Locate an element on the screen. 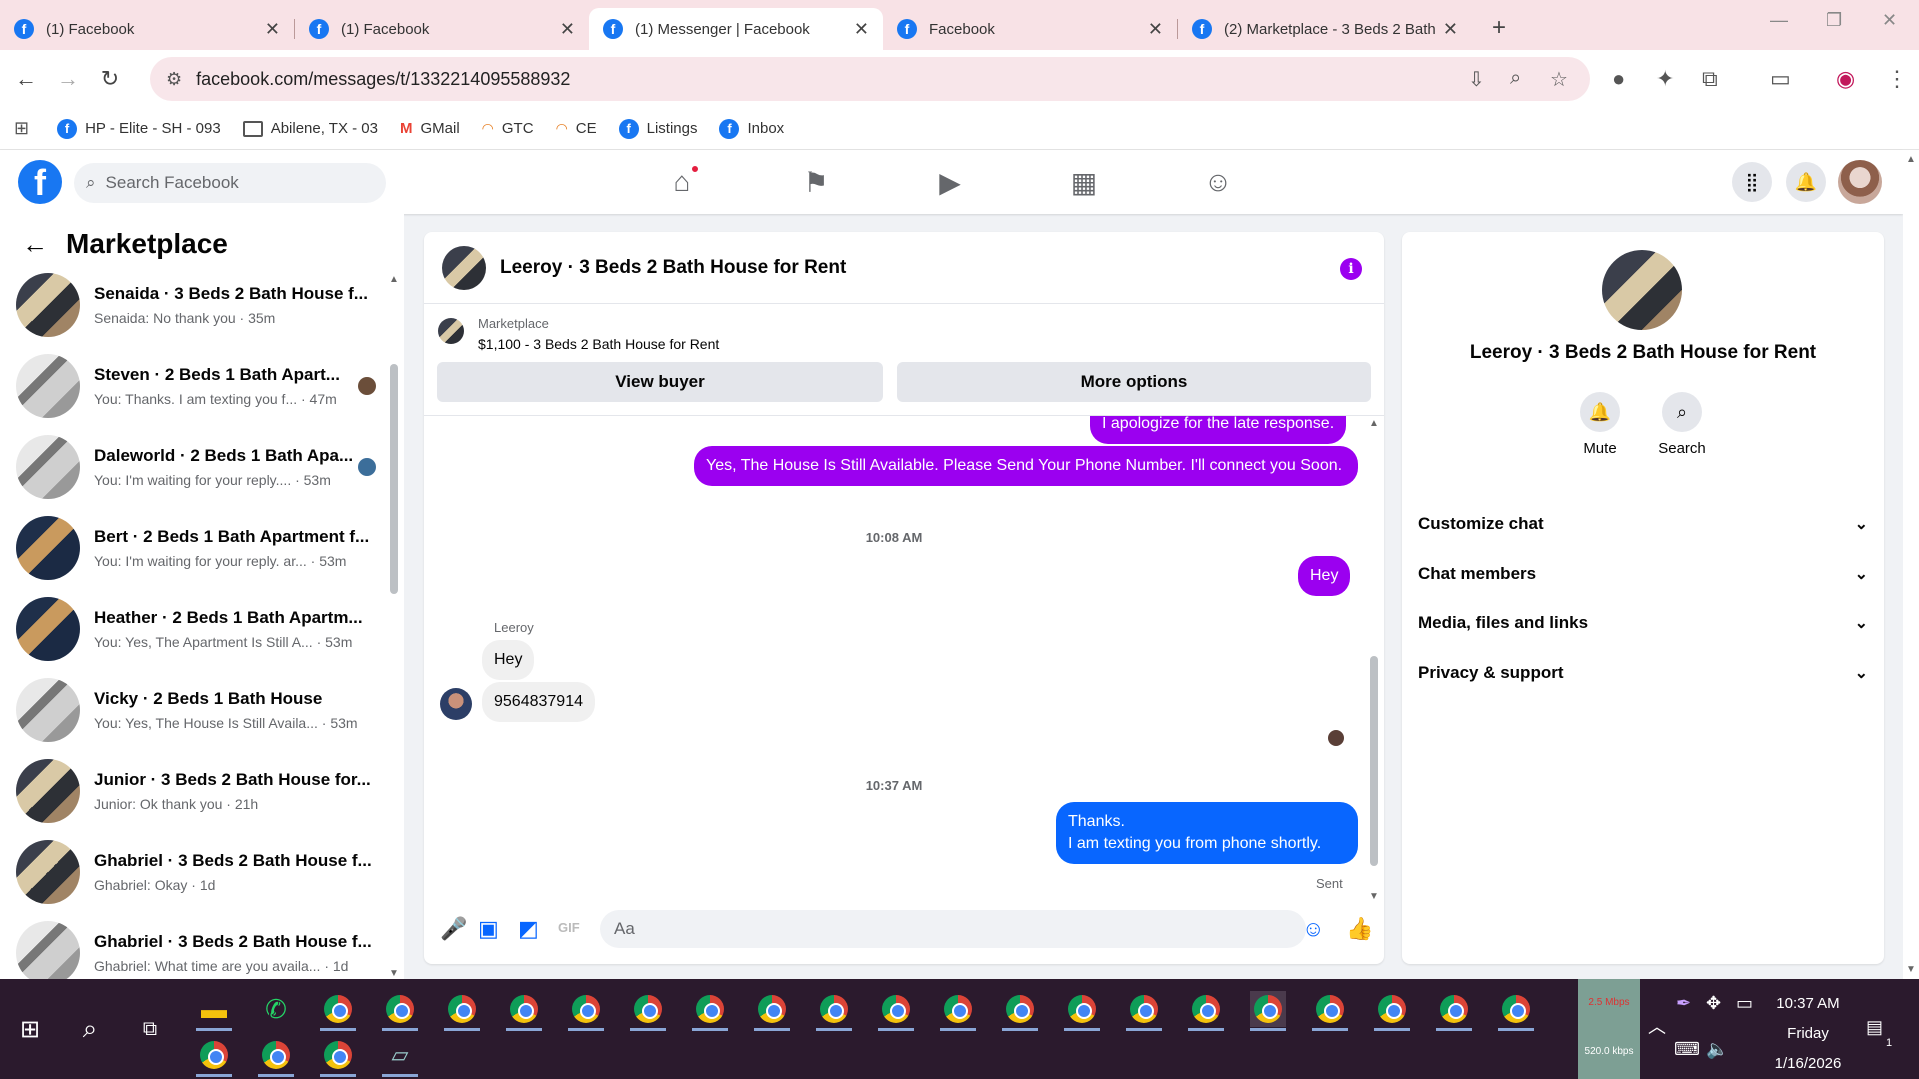 This screenshot has width=1919, height=1079. message-bubble-sent: I apologize for the late response. is located at coordinates (1218, 430).